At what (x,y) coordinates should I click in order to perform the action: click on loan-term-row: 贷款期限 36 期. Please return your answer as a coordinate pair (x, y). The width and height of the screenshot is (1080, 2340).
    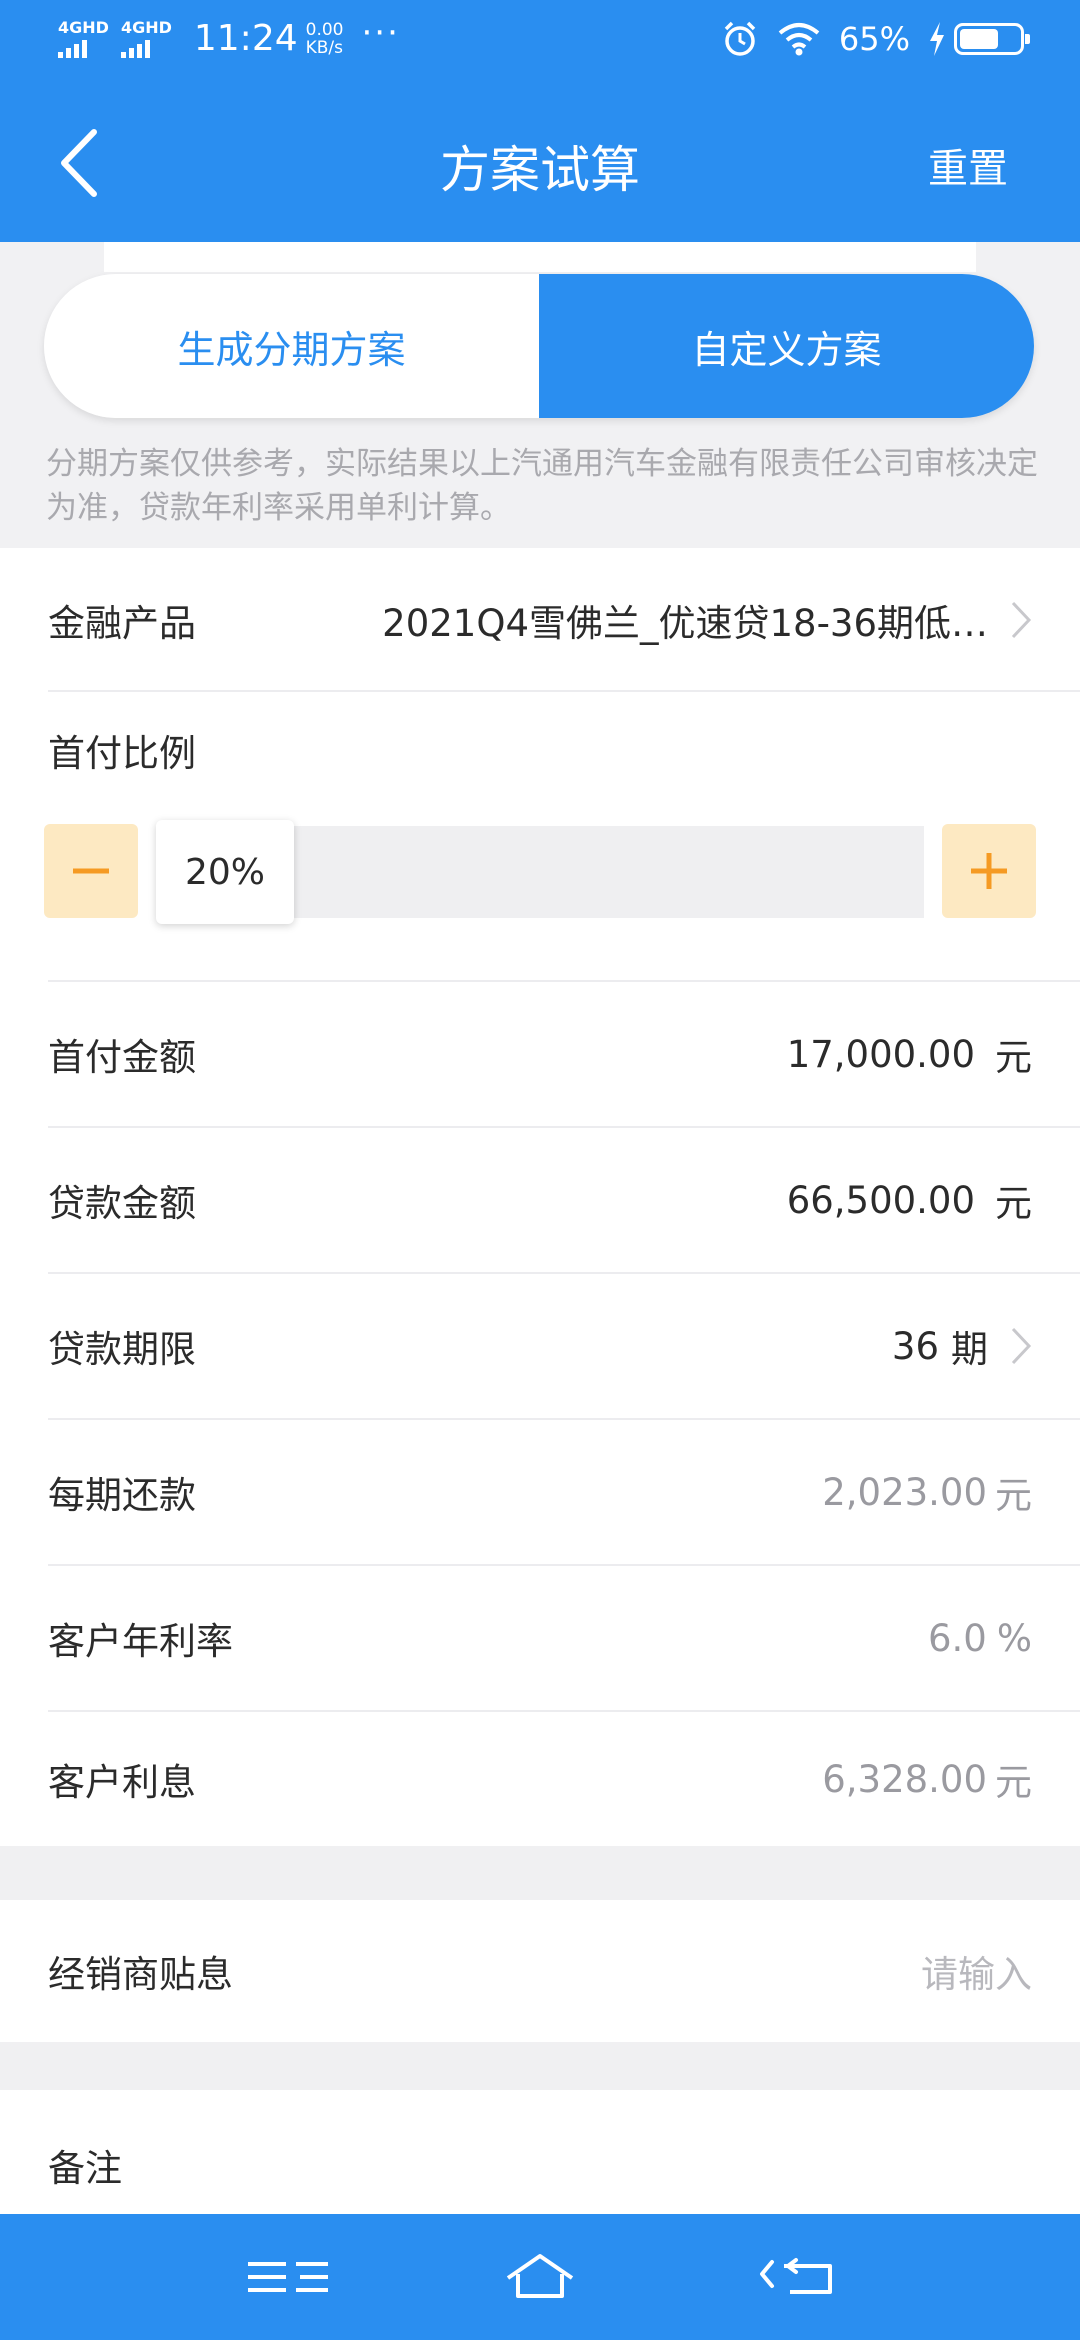
    Looking at the image, I should click on (540, 1346).